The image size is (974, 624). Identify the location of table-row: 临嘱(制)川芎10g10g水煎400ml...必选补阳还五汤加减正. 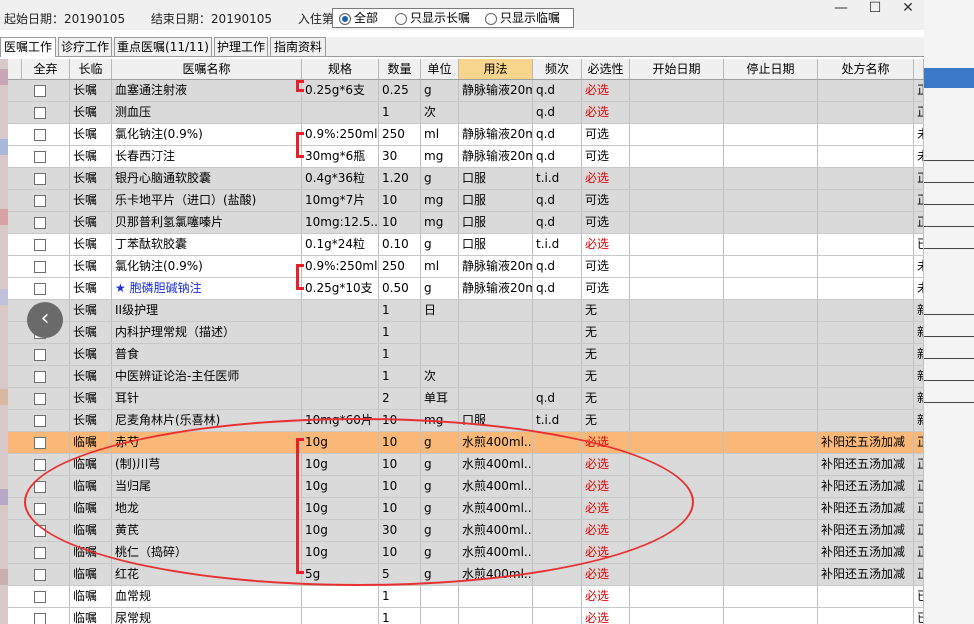
(466, 465).